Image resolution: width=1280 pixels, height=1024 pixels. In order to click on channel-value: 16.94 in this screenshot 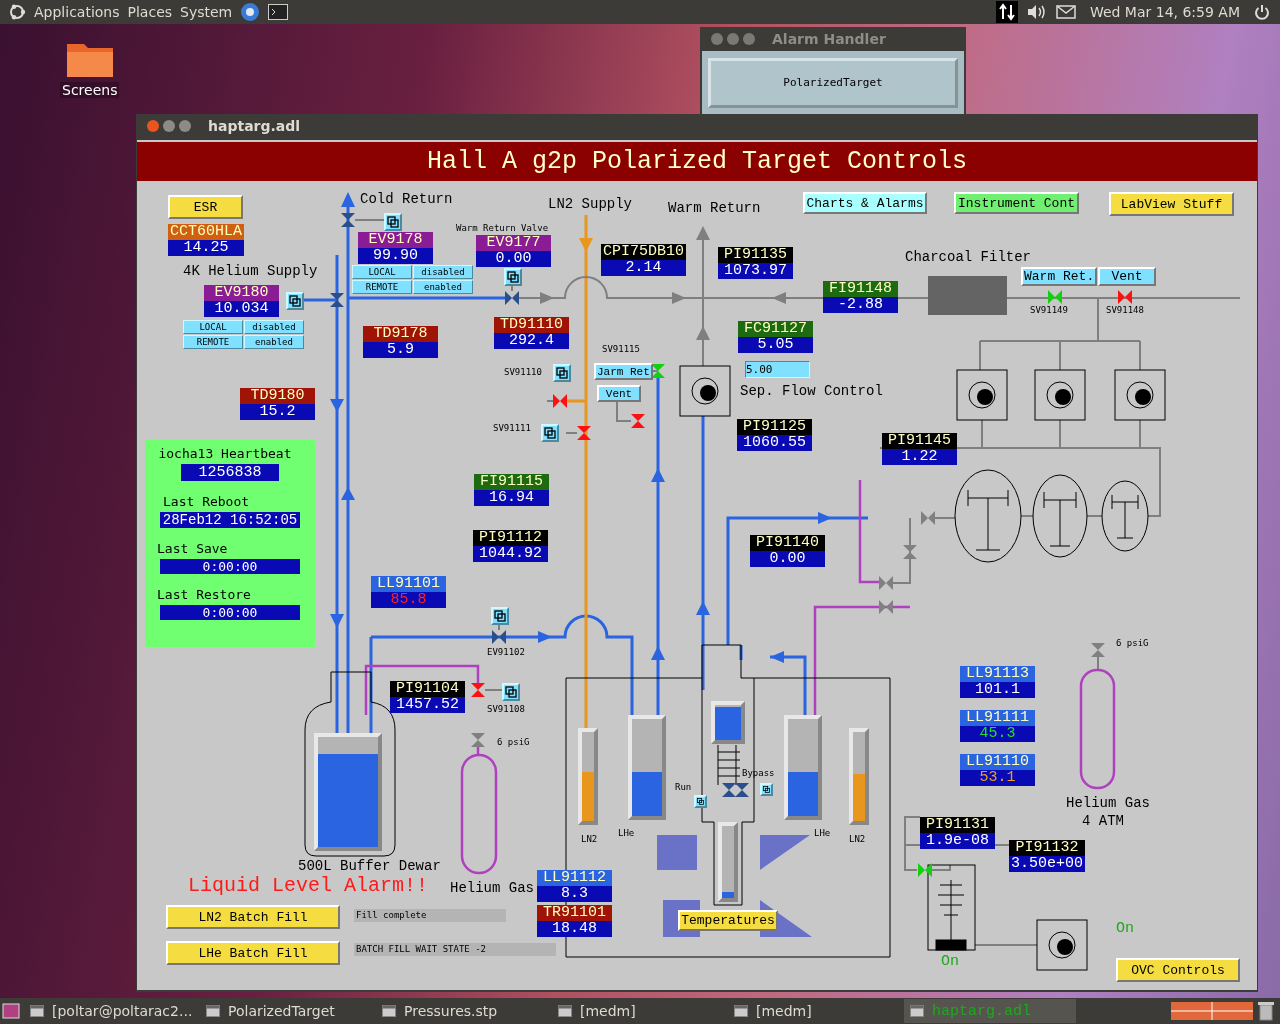, I will do `click(511, 498)`.